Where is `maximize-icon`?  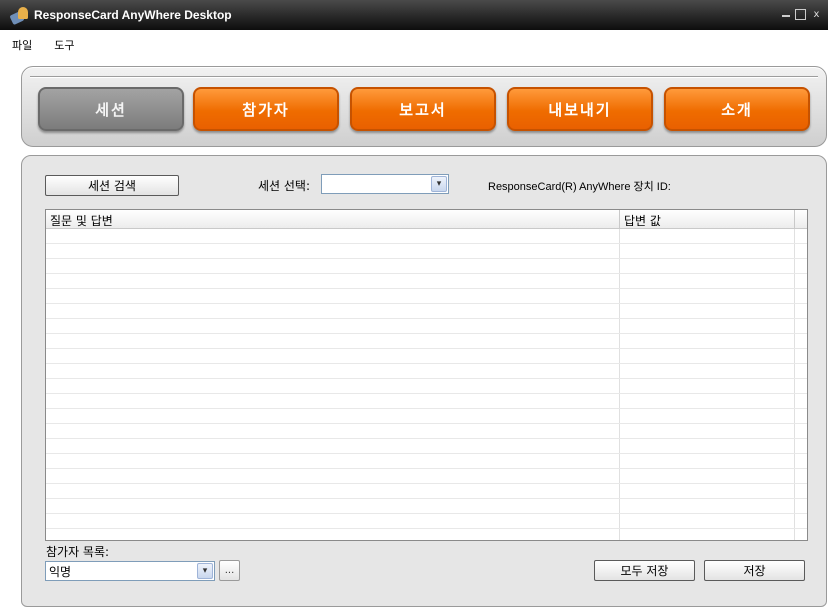
maximize-icon is located at coordinates (800, 14).